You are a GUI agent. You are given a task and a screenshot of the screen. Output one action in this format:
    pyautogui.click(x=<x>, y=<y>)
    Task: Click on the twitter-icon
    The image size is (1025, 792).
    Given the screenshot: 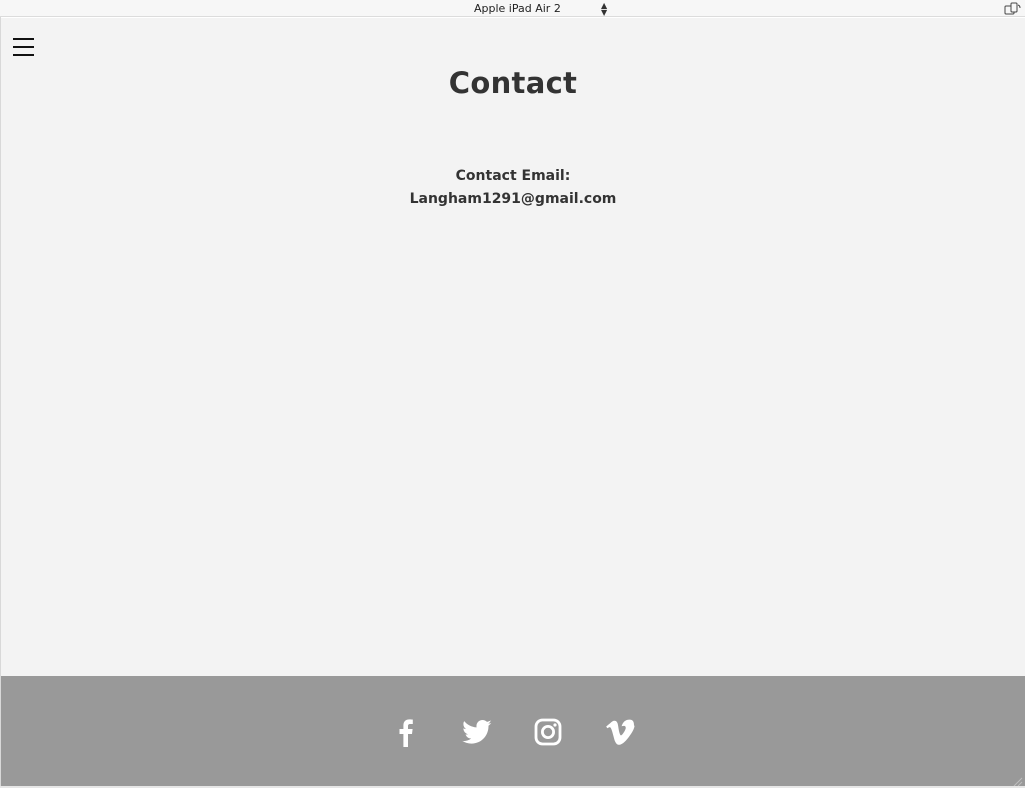 What is the action you would take?
    pyautogui.click(x=477, y=732)
    